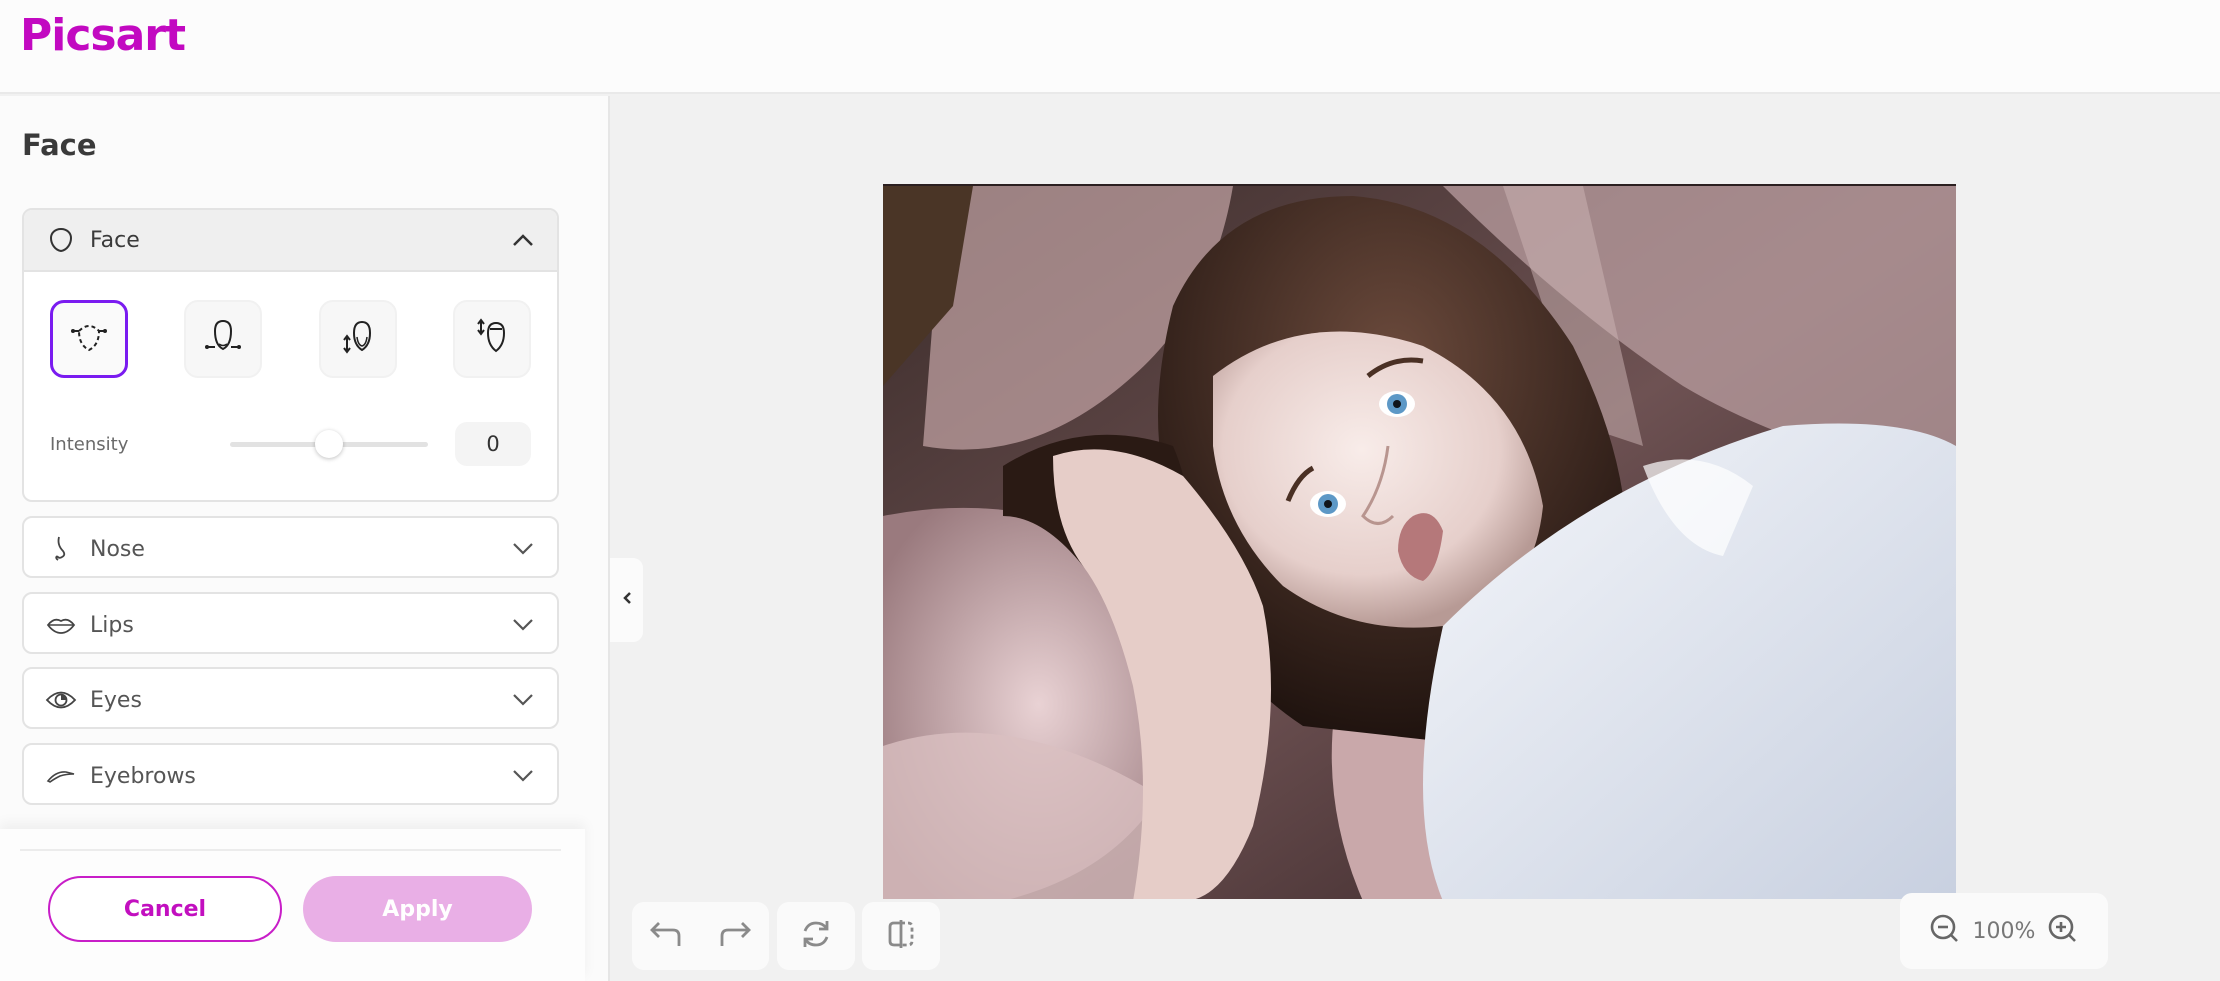 The width and height of the screenshot is (2220, 981). I want to click on nose-icon, so click(61, 549).